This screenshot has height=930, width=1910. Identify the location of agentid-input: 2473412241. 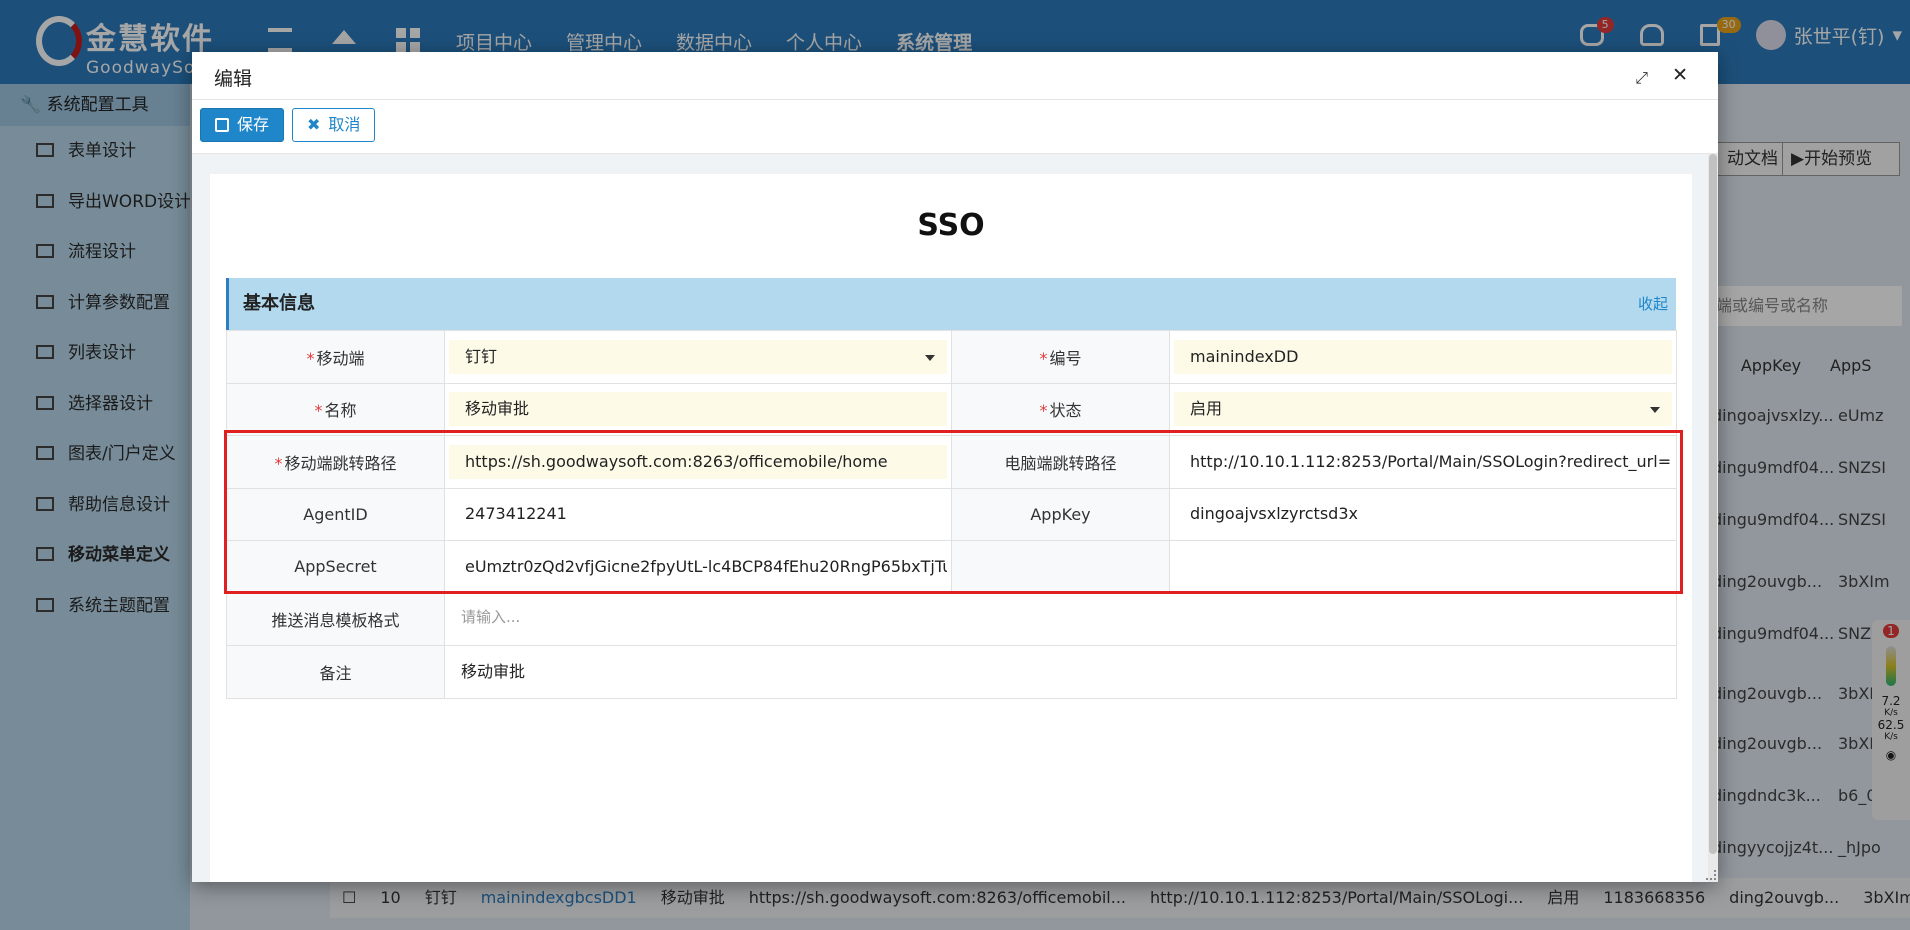
(698, 514).